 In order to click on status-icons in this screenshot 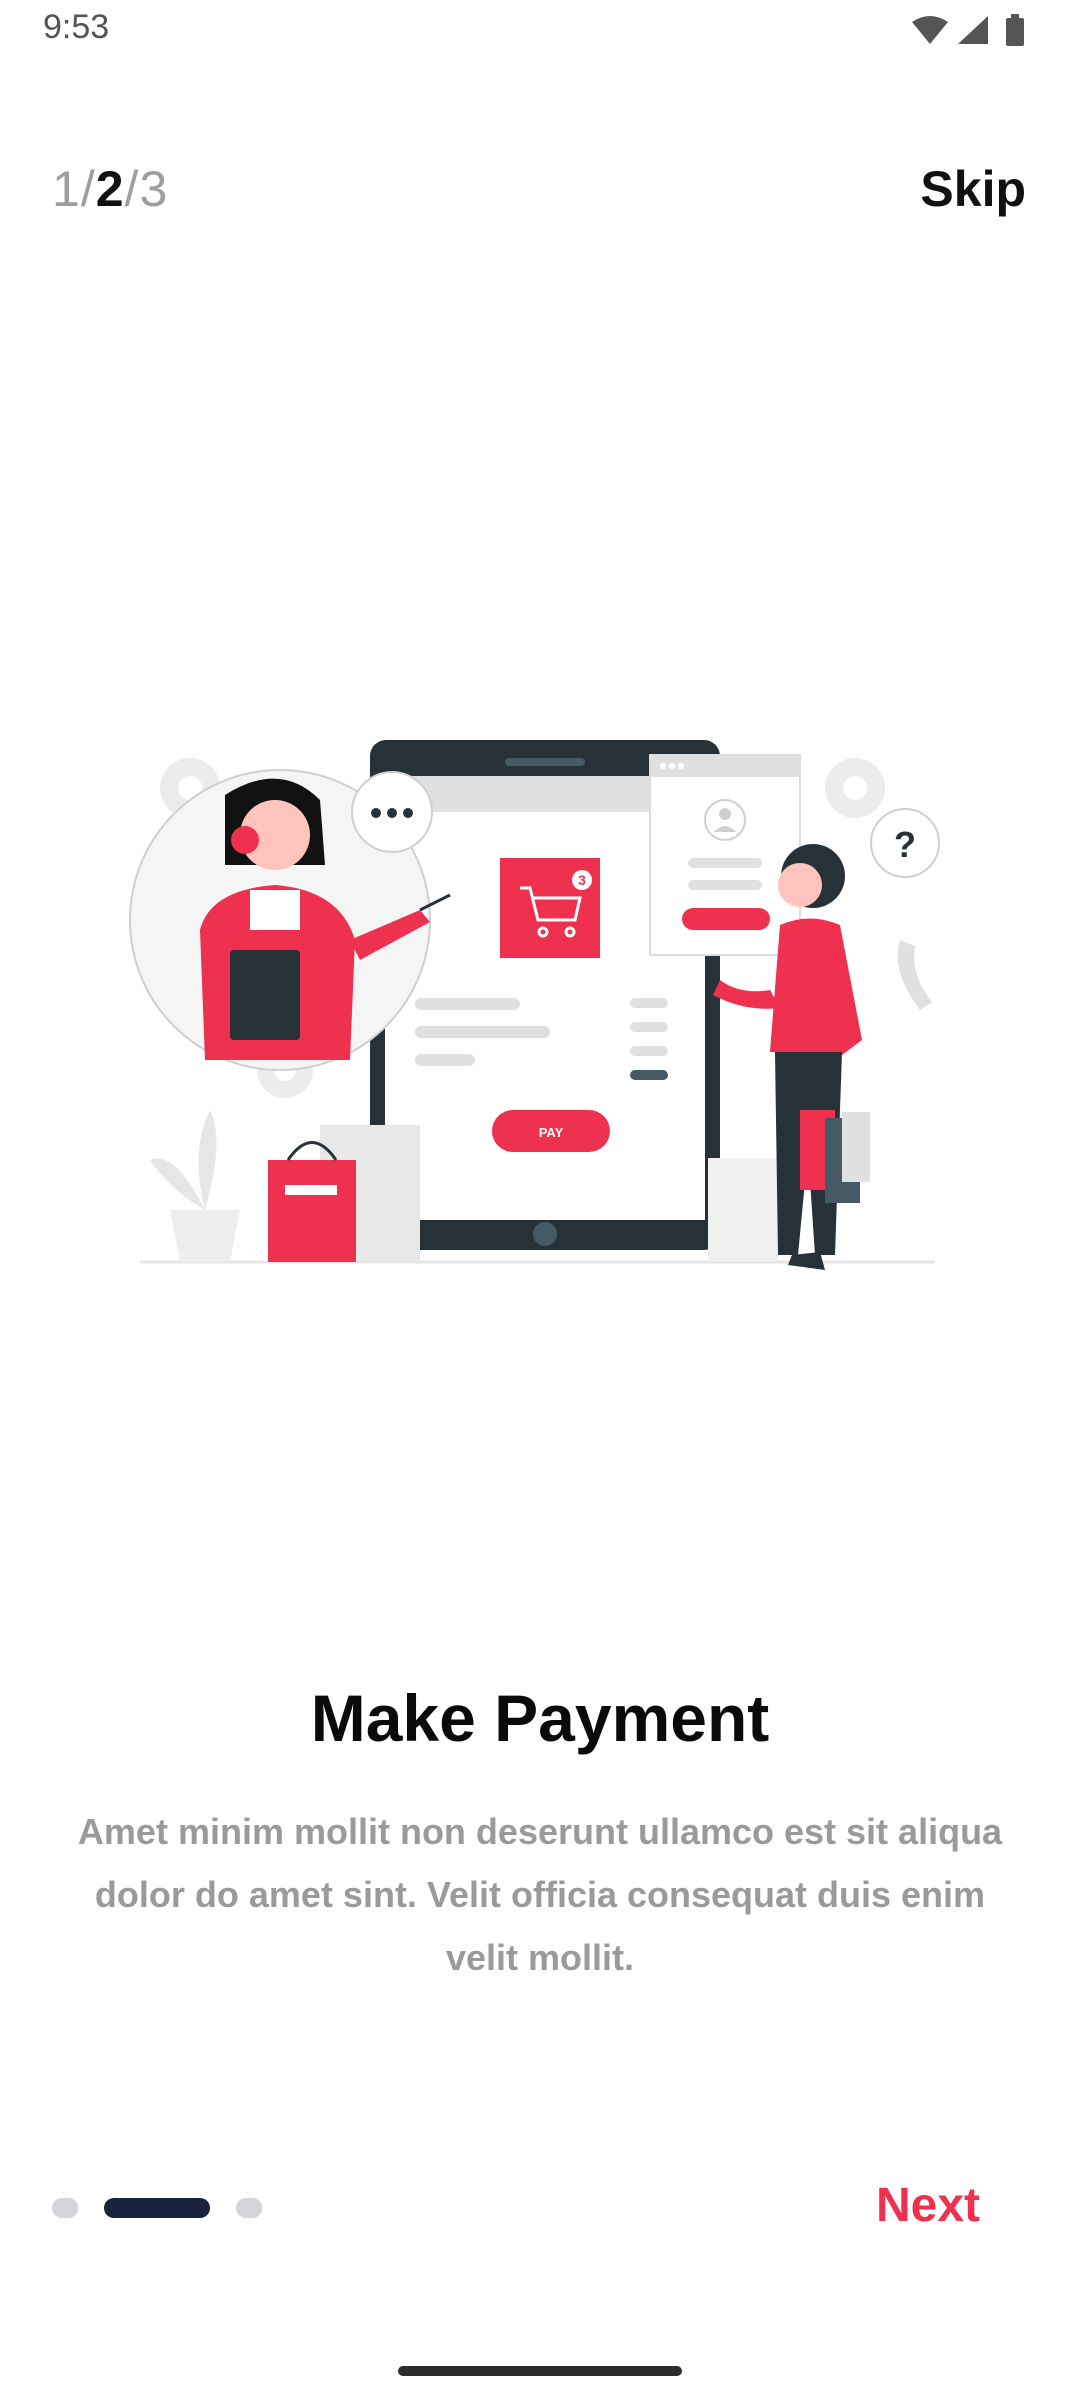, I will do `click(968, 30)`.